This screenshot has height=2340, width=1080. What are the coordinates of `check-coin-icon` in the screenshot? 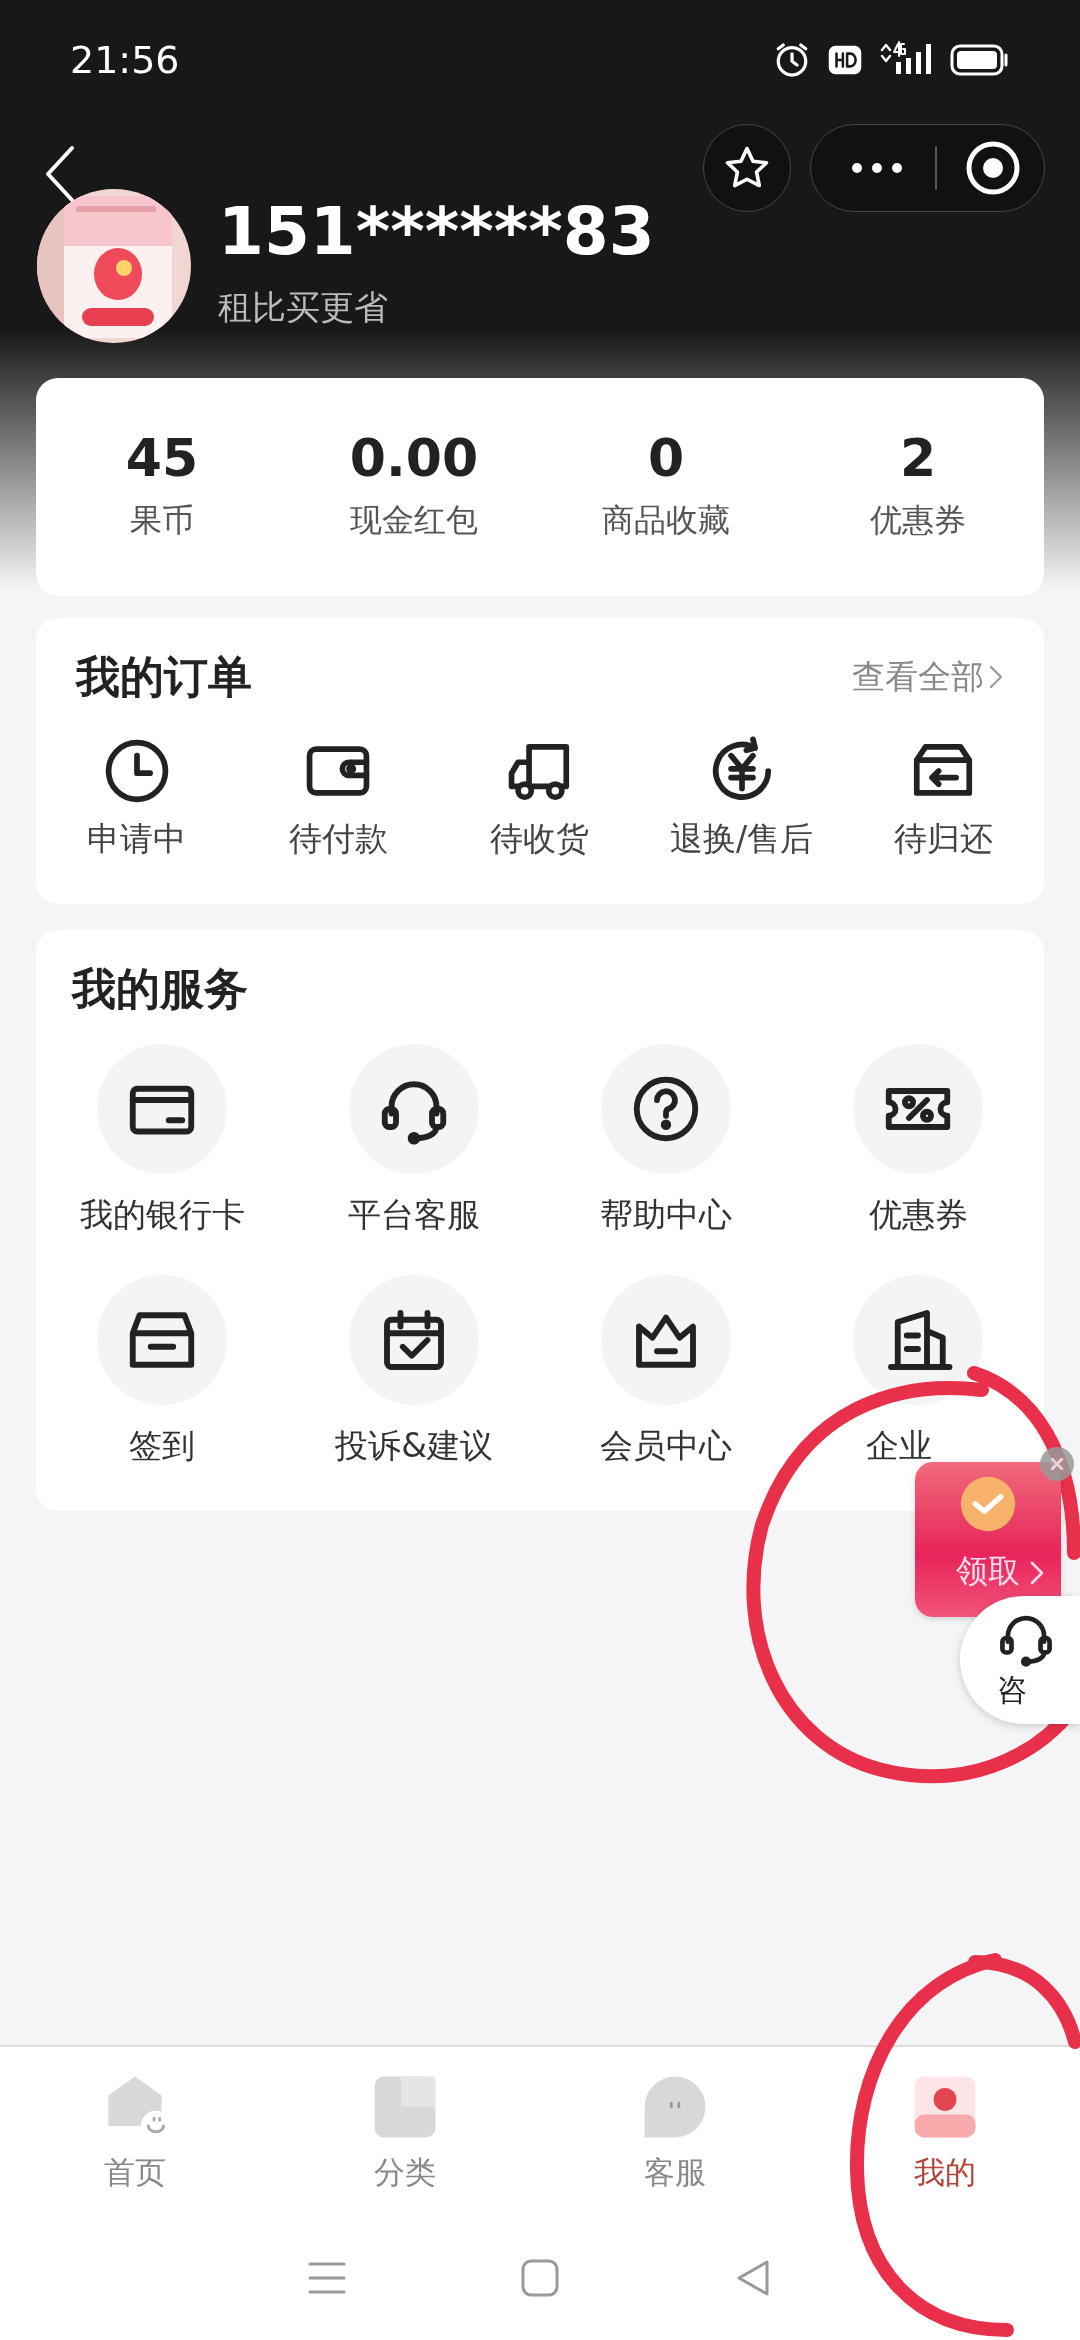 It's located at (988, 1504).